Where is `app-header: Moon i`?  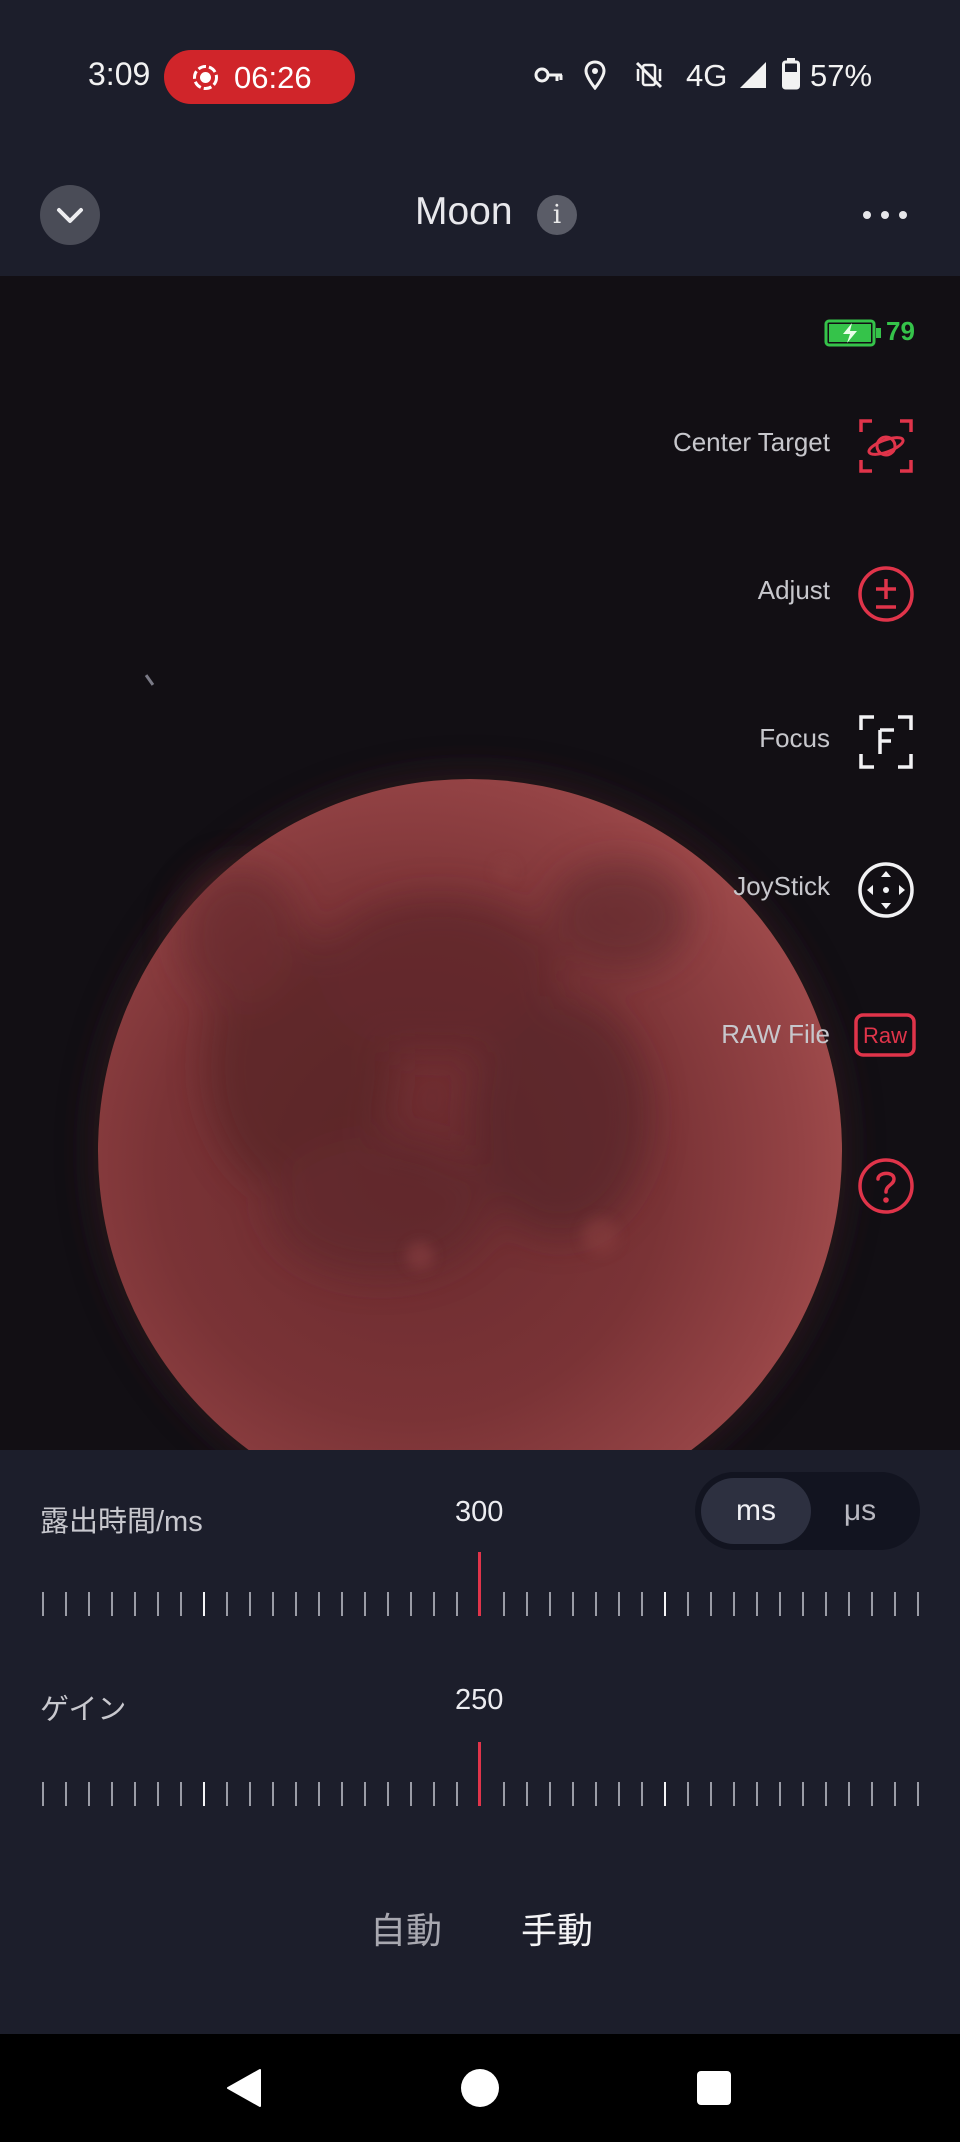
app-header: Moon i is located at coordinates (480, 213).